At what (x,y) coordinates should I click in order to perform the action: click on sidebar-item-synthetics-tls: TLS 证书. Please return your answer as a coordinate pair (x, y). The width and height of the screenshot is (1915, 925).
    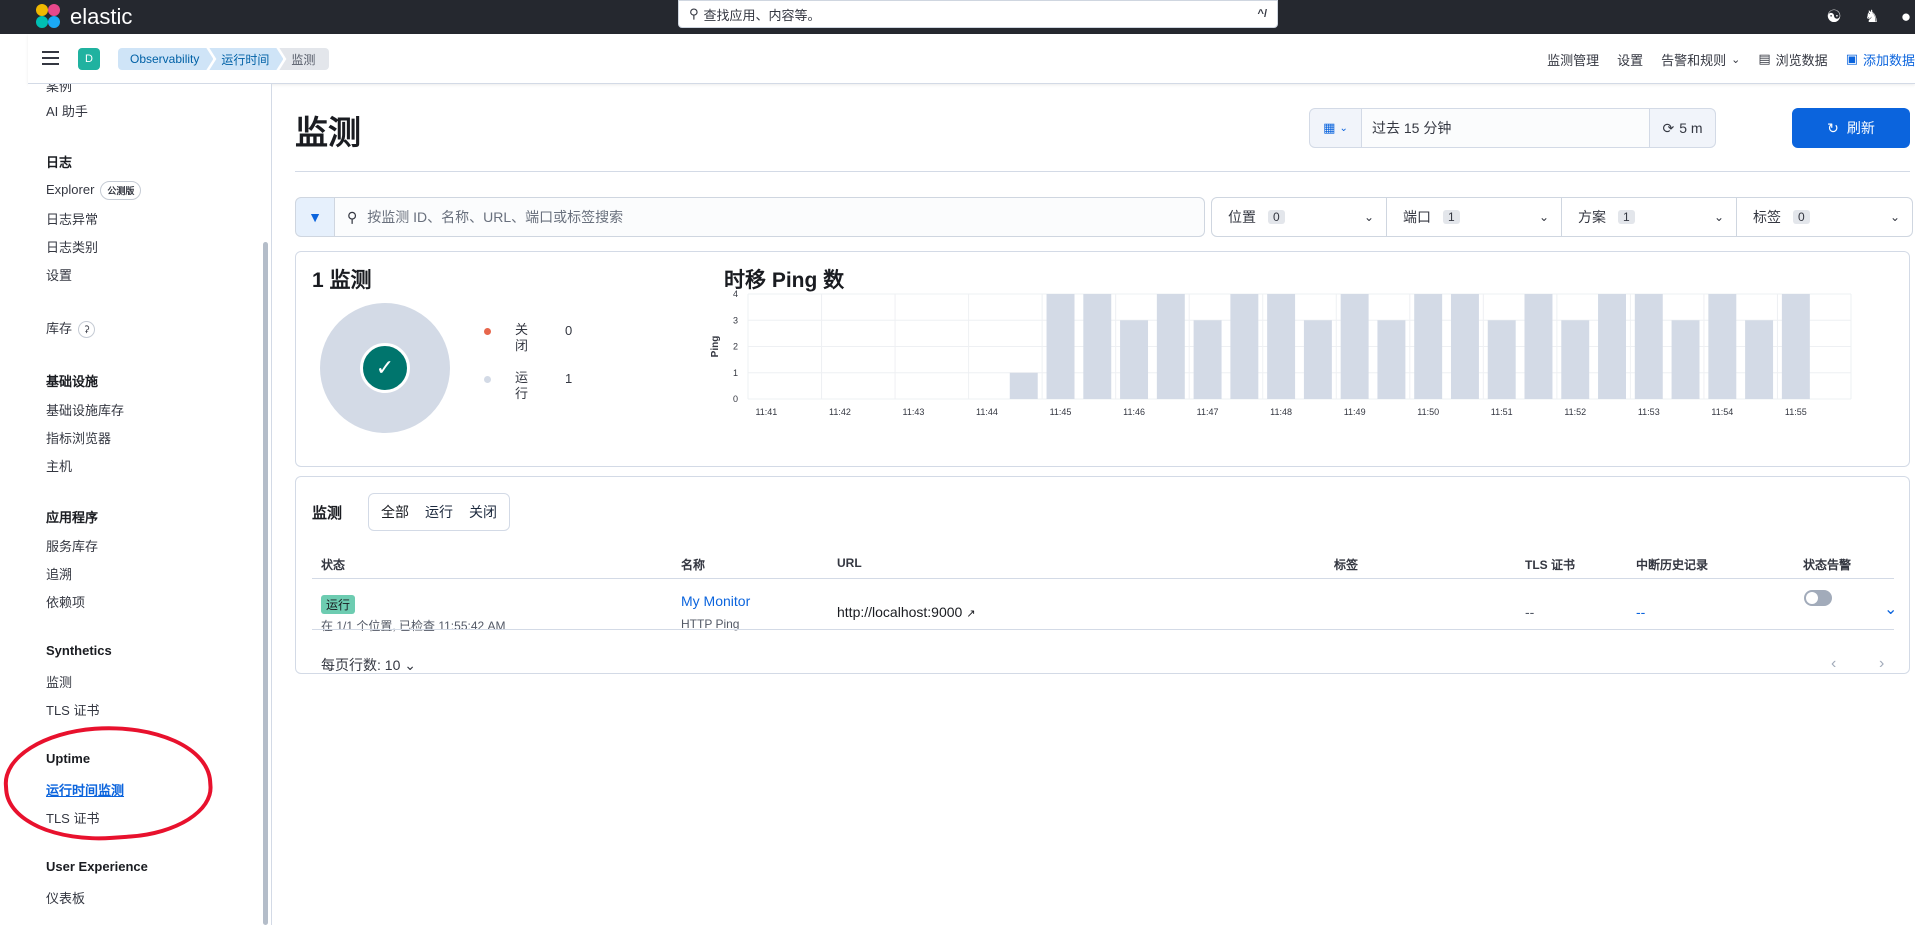
    Looking at the image, I should click on (72, 709).